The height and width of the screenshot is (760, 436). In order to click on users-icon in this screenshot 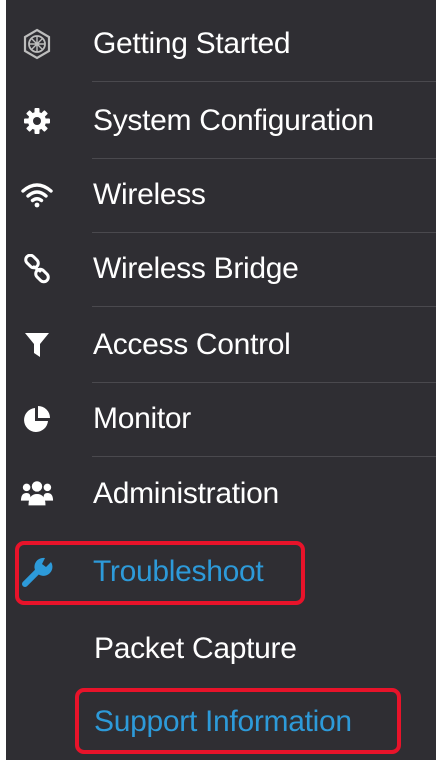, I will do `click(37, 494)`.